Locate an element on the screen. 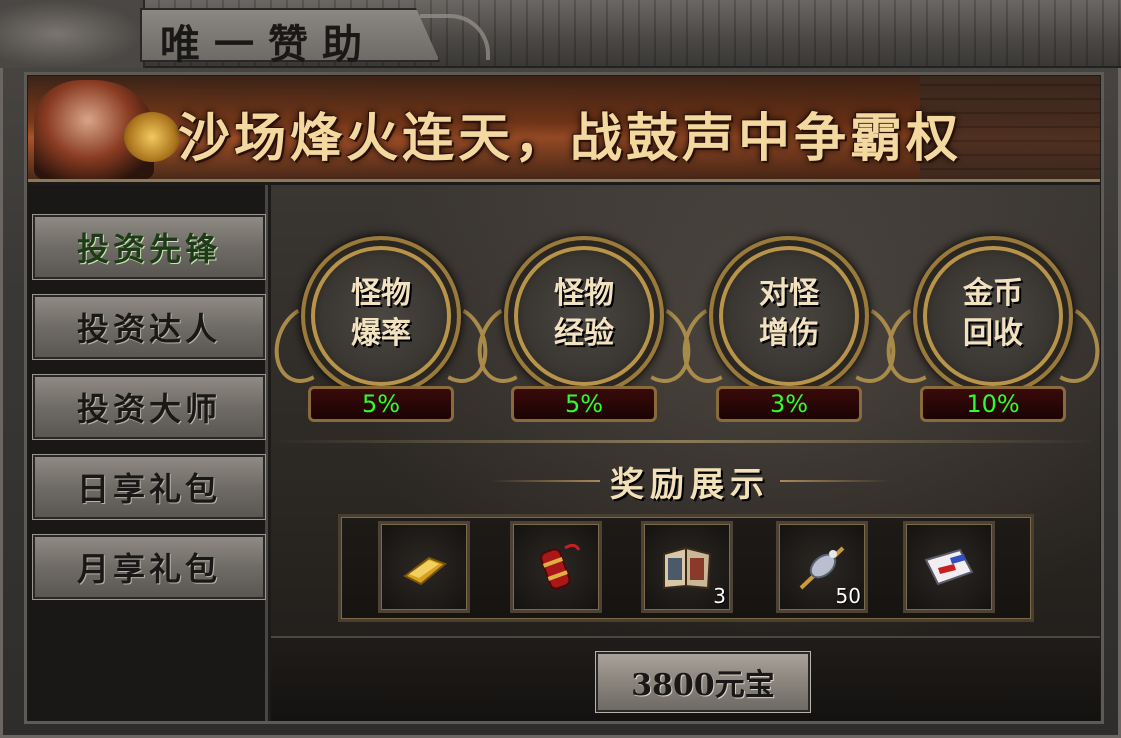 This screenshot has height=738, width=1121. bonus-emblem-drop-rate: 怪物 爆率 5% is located at coordinates (381, 334).